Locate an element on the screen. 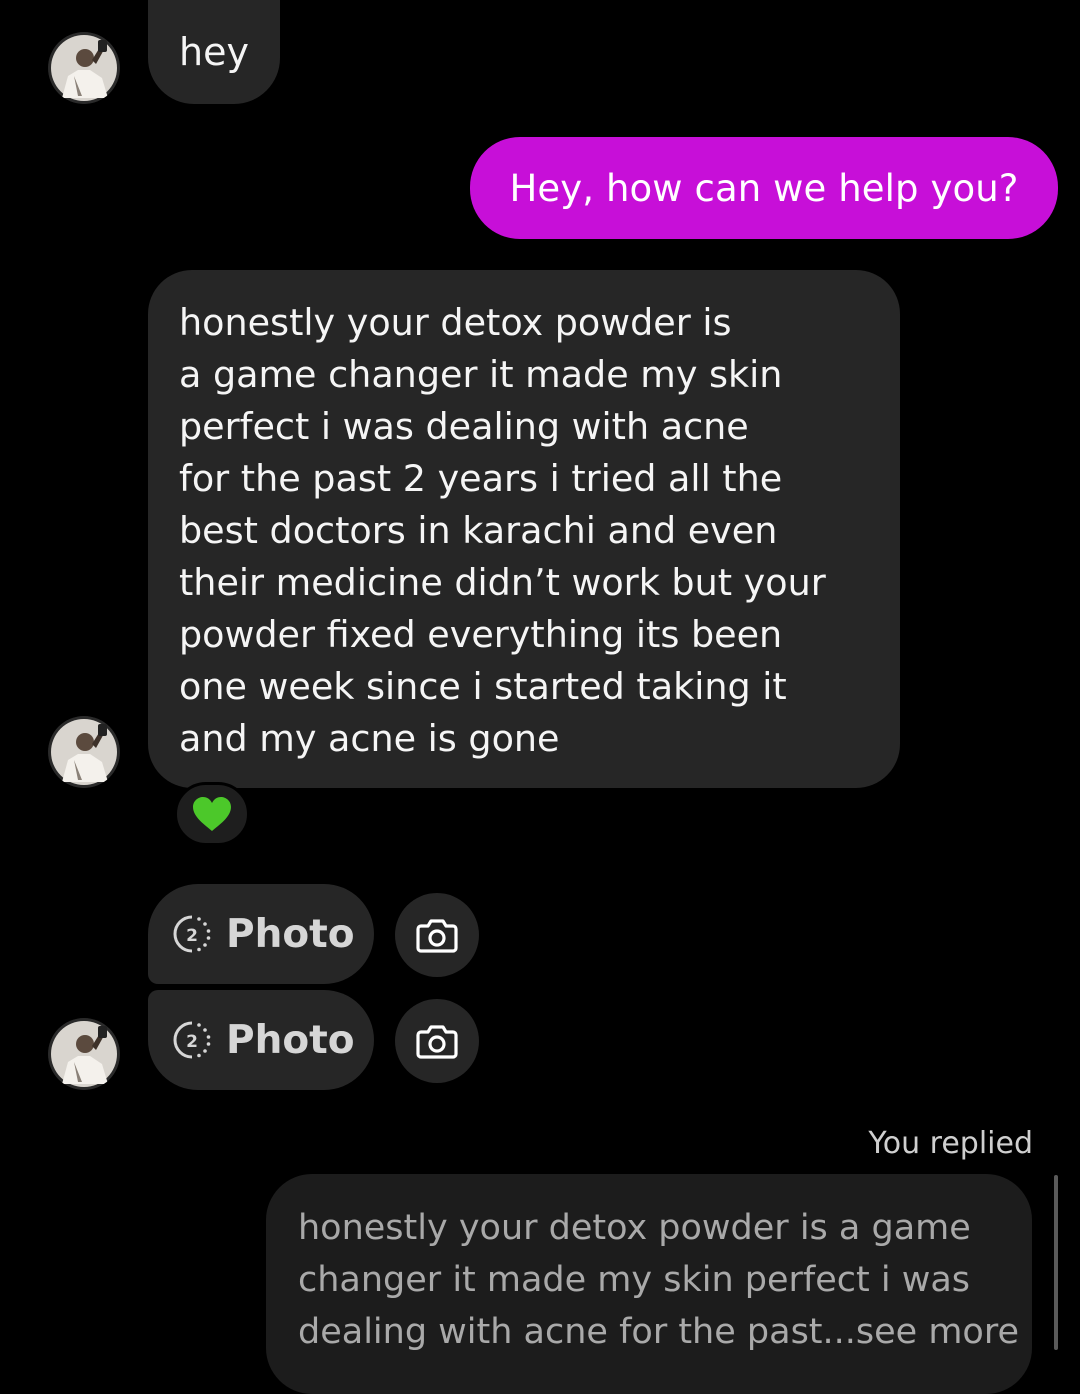 This screenshot has height=1394, width=1080. incoming-message-hey: hey is located at coordinates (214, 52).